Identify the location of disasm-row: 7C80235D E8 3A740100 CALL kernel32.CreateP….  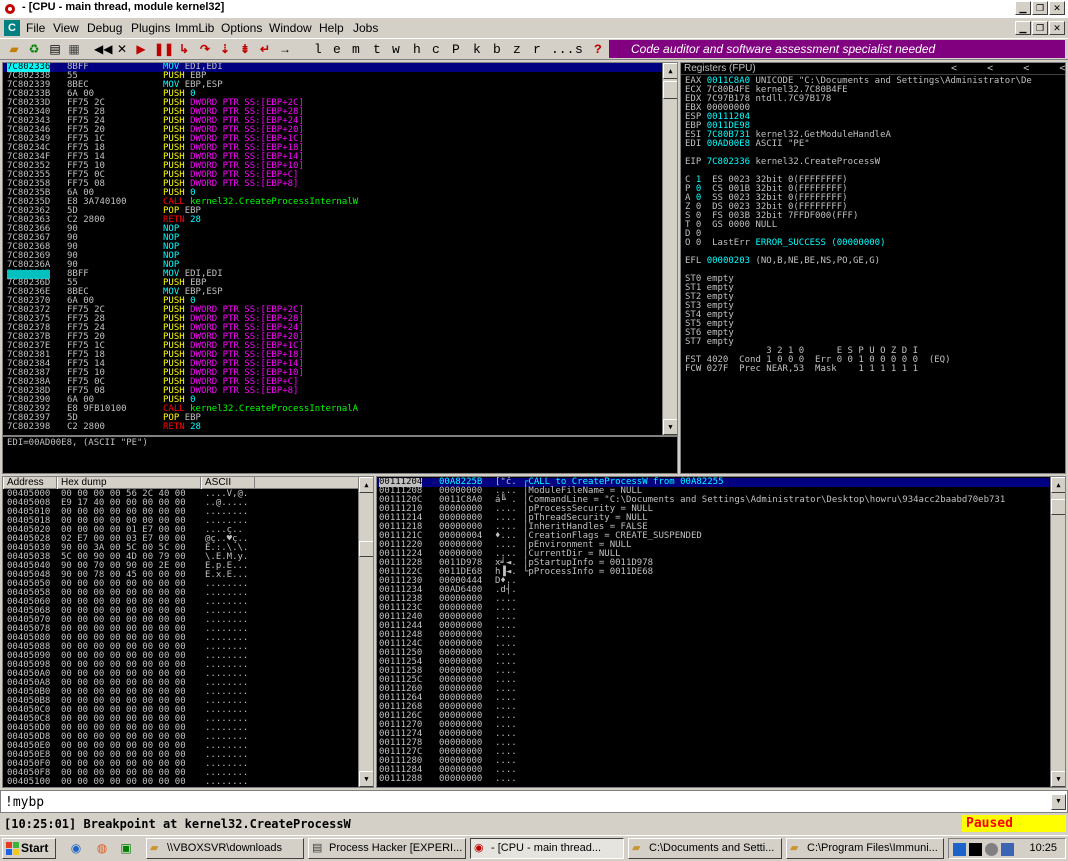
(333, 202).